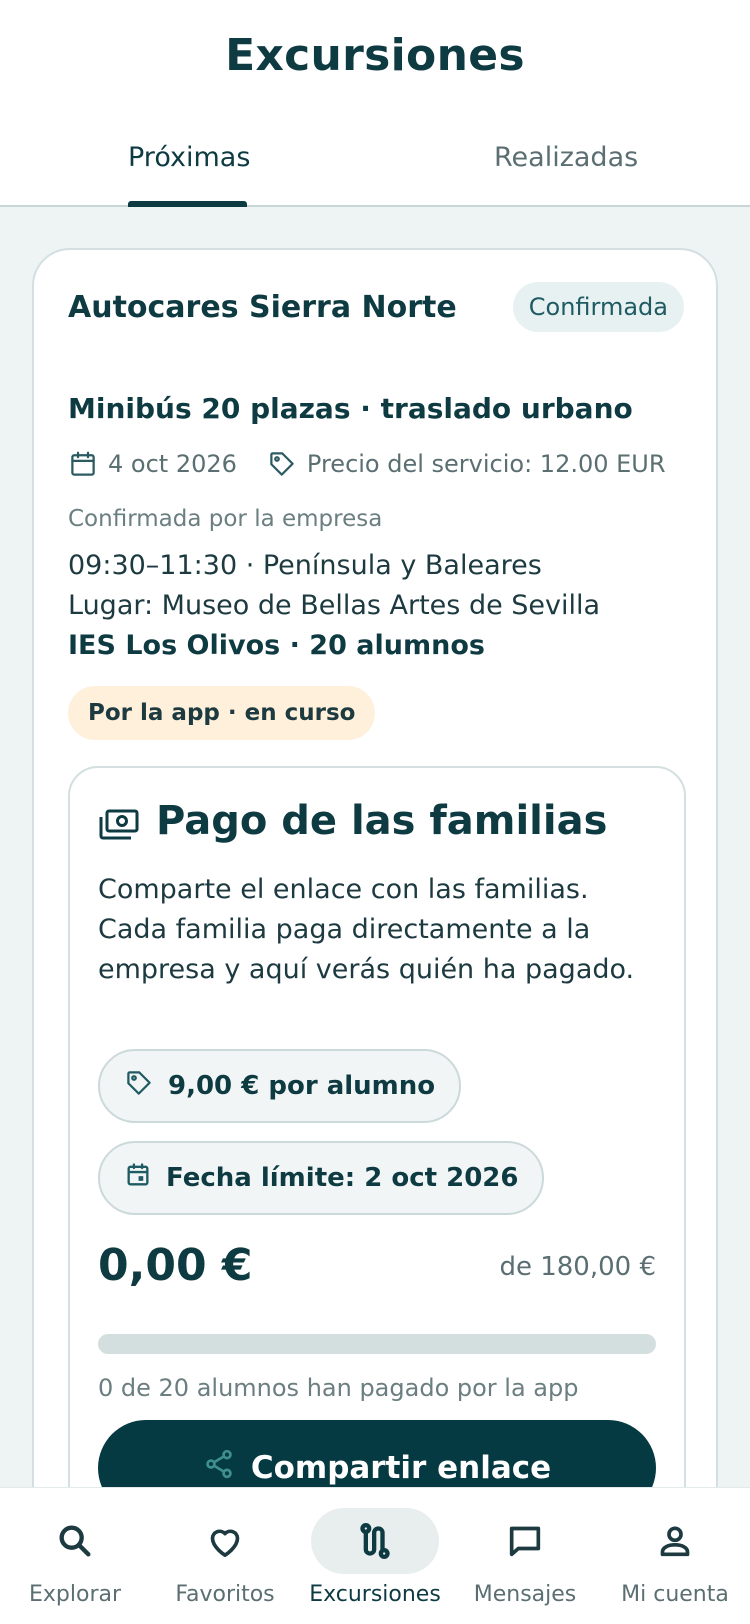 The image size is (750, 1624). I want to click on service-price: Precio del servicio: 12.00 EUR, so click(486, 464).